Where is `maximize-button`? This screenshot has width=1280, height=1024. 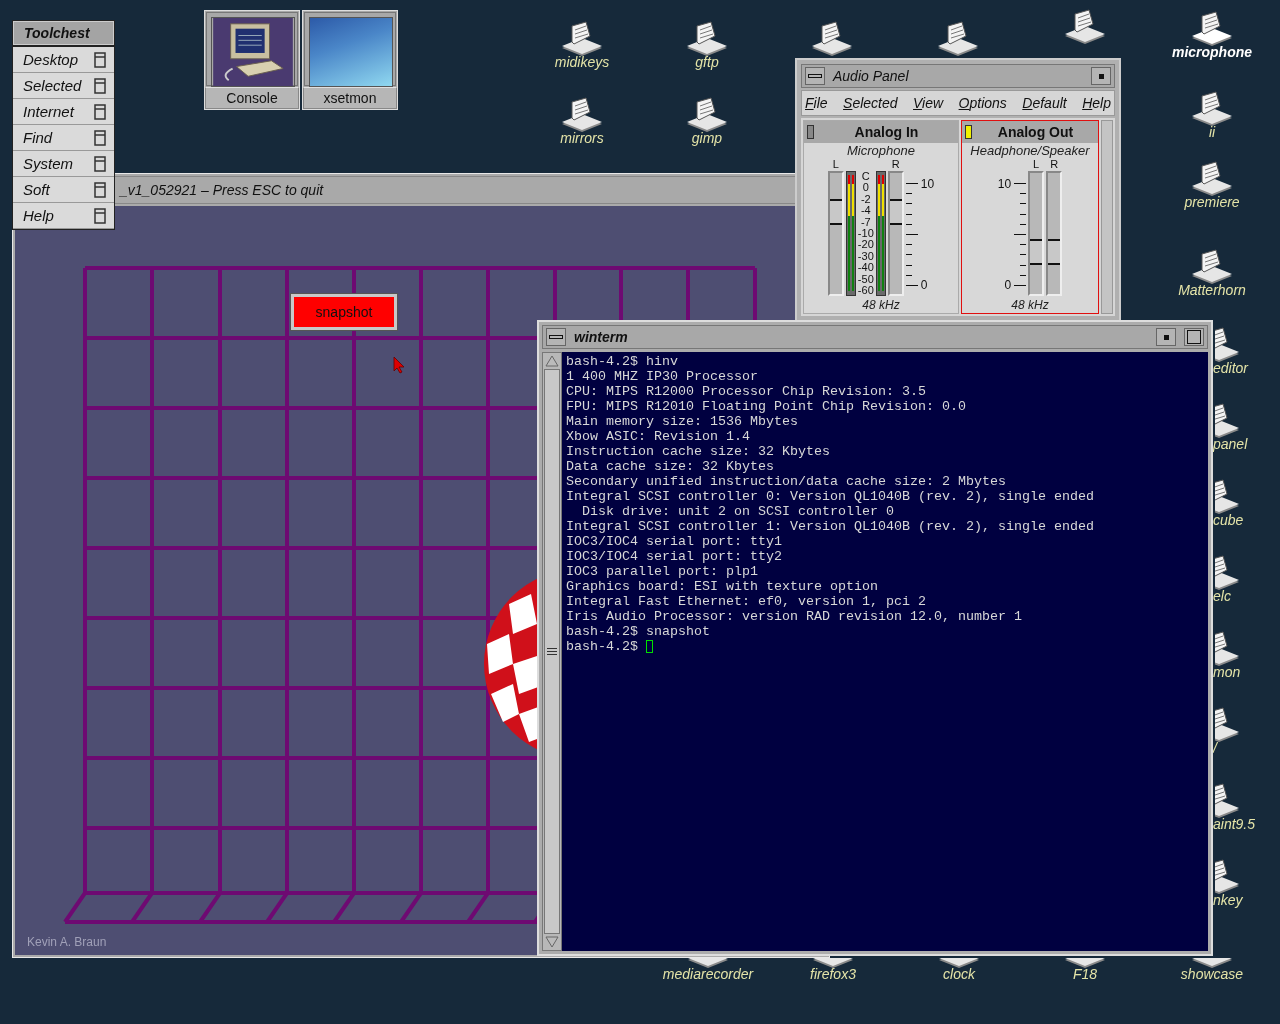 maximize-button is located at coordinates (1194, 337).